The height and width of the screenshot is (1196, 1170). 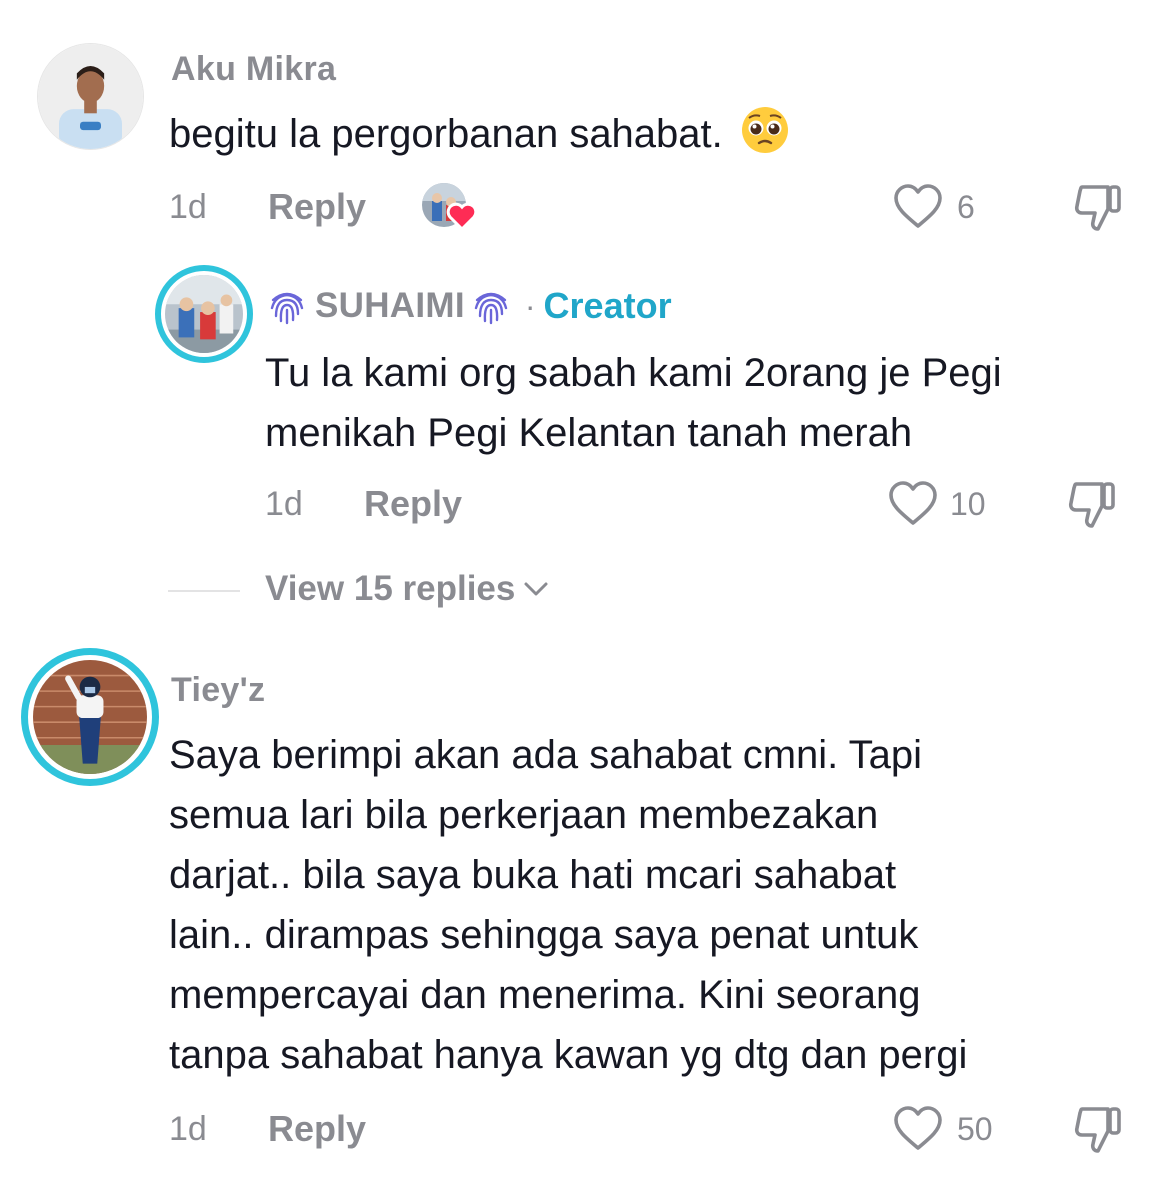 I want to click on comment-line: menikah Pegi Kelantan tanah merah, so click(x=589, y=433).